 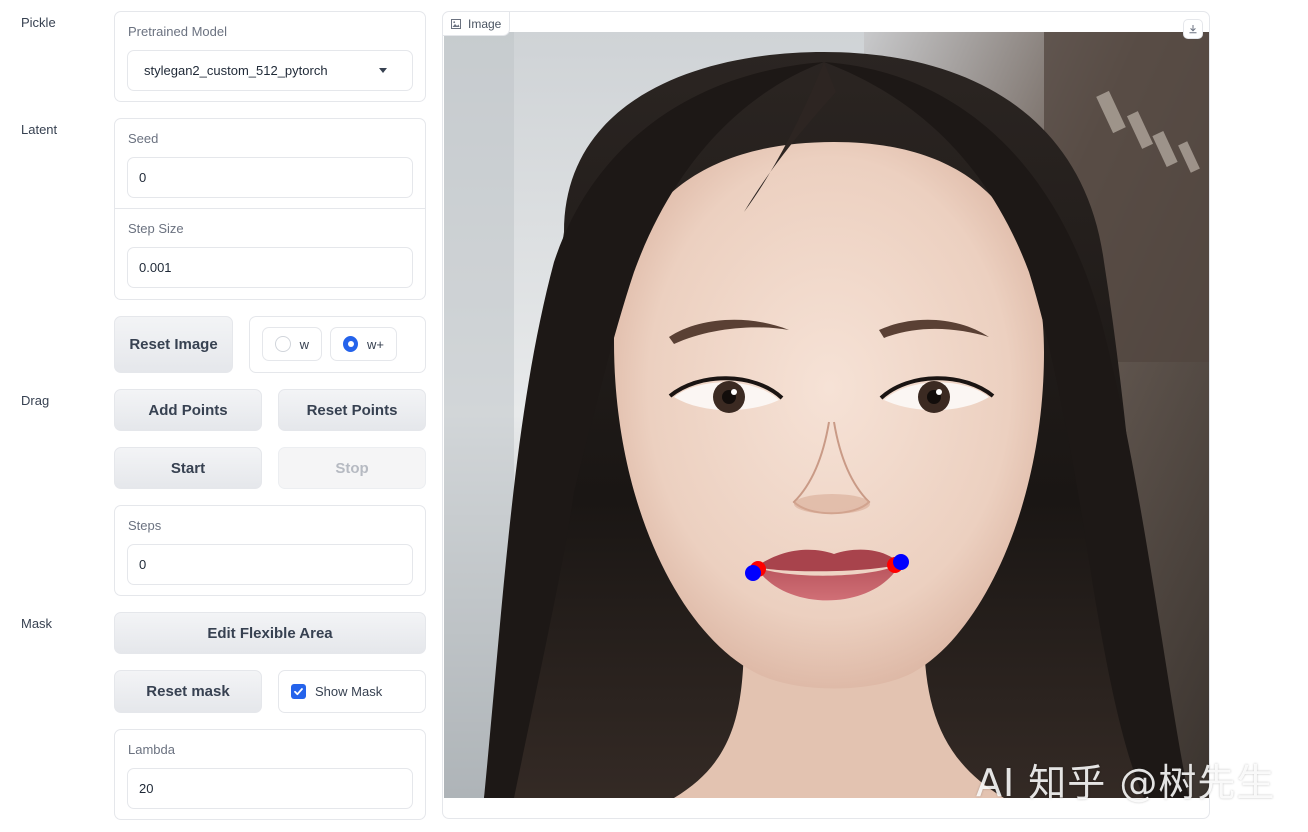 I want to click on show-mask-label: Show Mask, so click(x=349, y=691).